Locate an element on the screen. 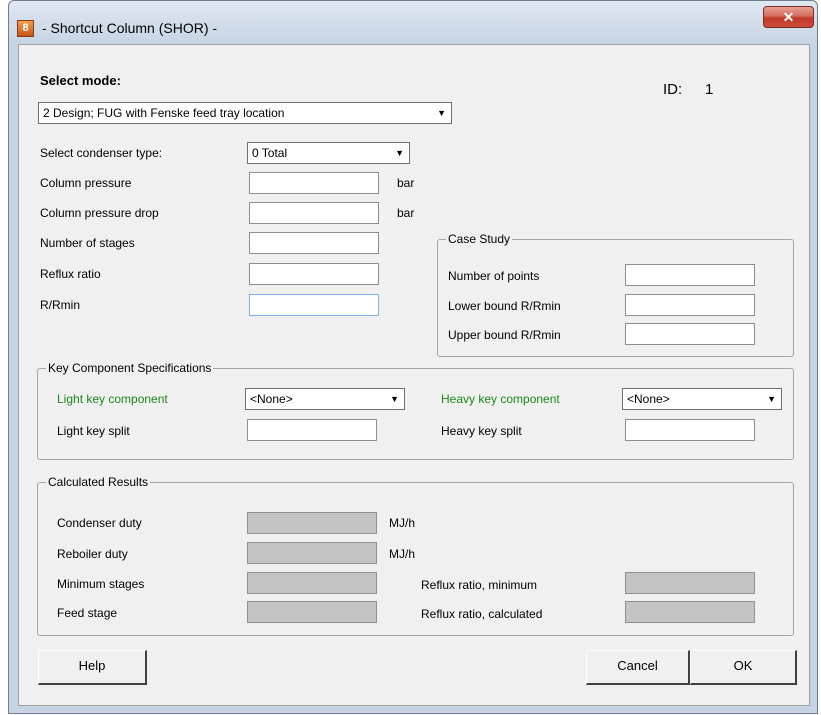  app-icon: 8 is located at coordinates (25, 28).